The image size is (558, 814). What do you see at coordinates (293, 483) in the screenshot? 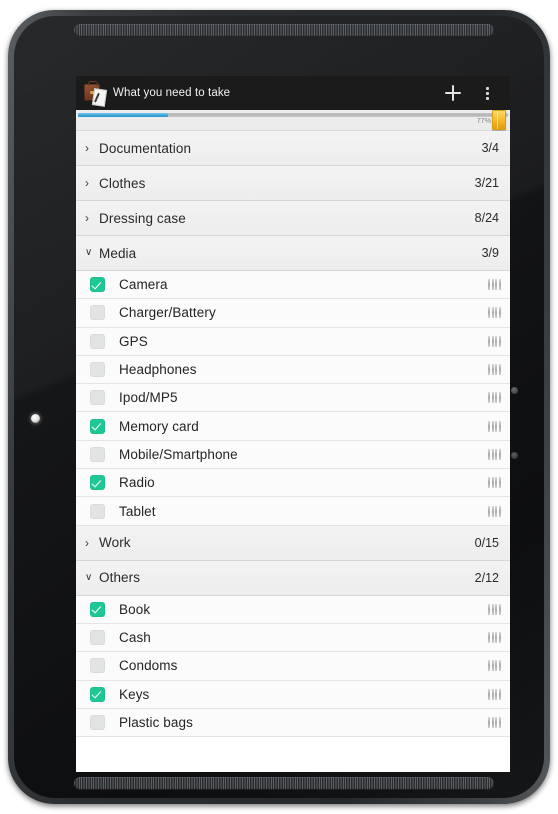
I see `list-item: Radio` at bounding box center [293, 483].